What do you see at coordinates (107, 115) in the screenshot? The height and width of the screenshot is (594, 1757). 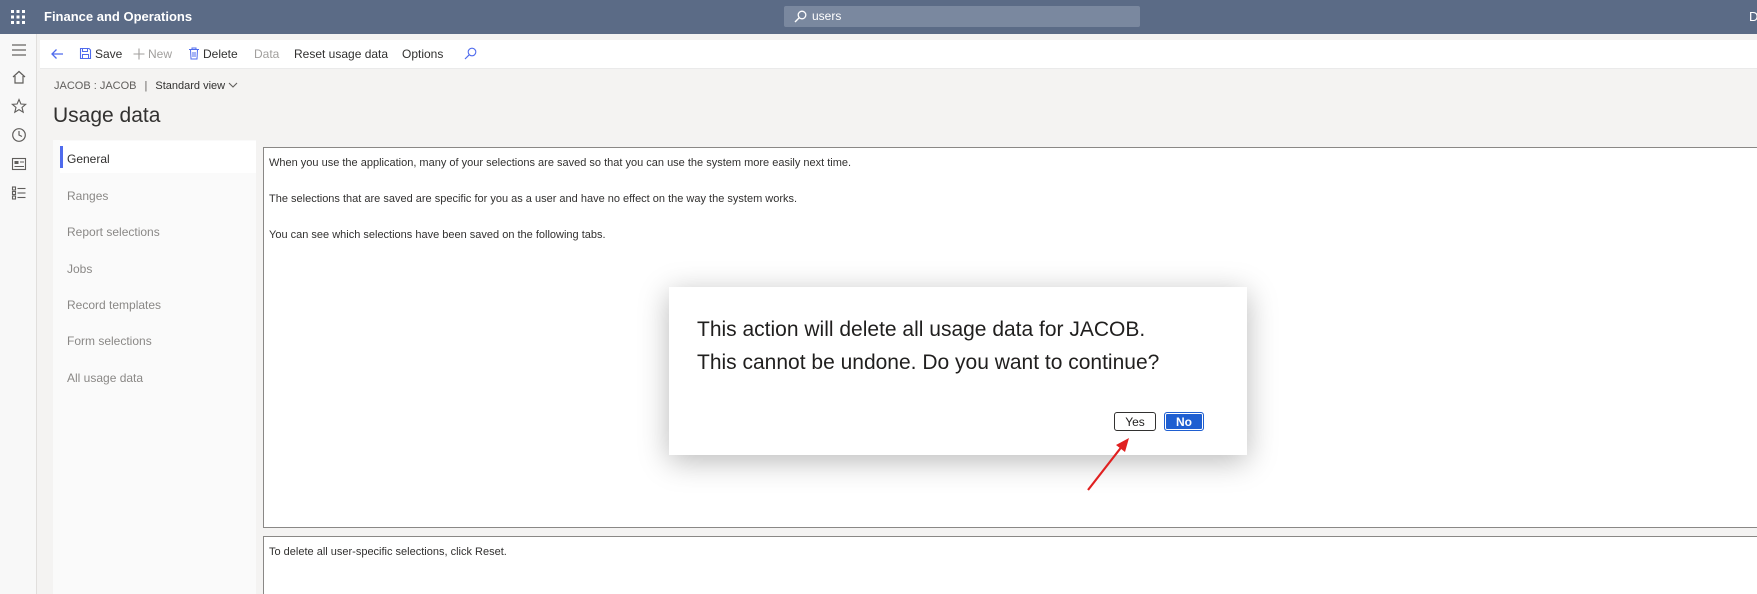 I see `page-title: Usage data` at bounding box center [107, 115].